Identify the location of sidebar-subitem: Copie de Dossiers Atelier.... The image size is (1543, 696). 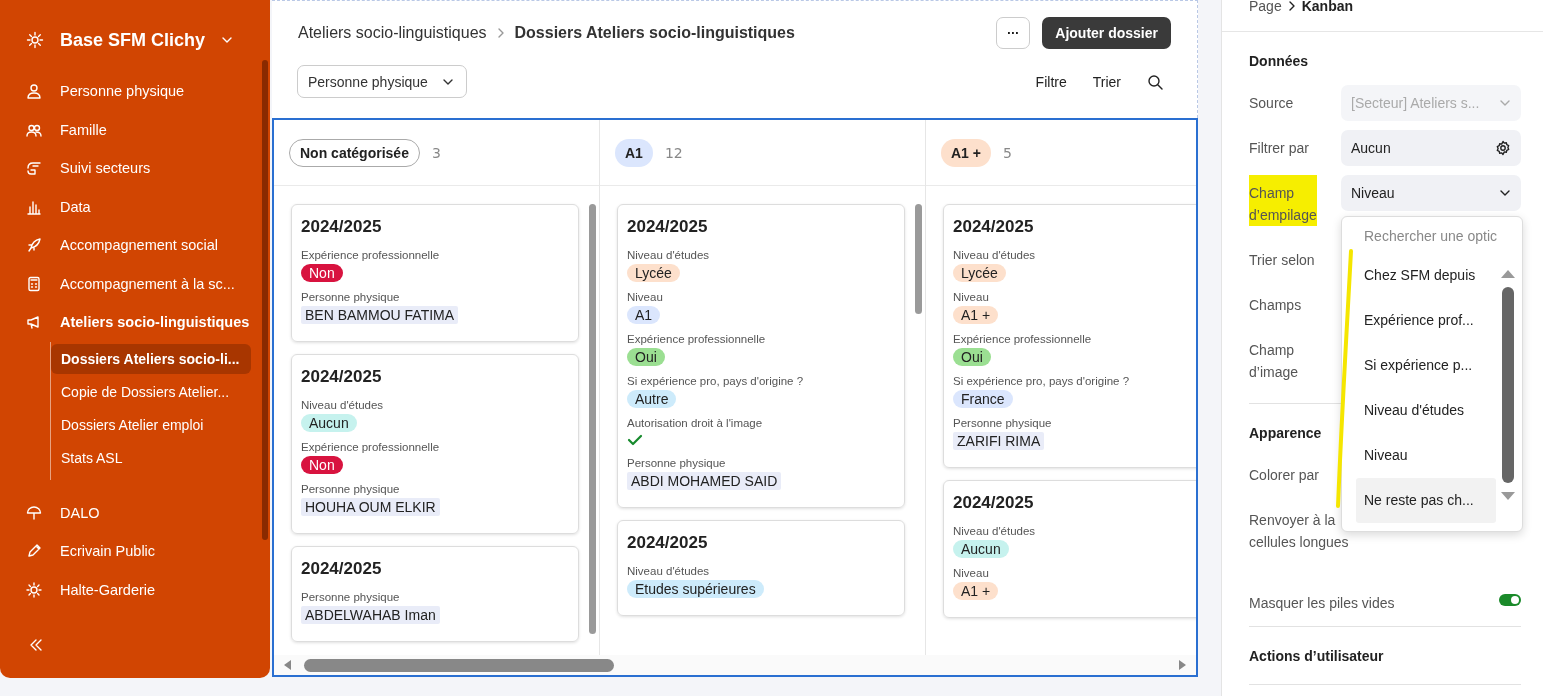
(151, 391).